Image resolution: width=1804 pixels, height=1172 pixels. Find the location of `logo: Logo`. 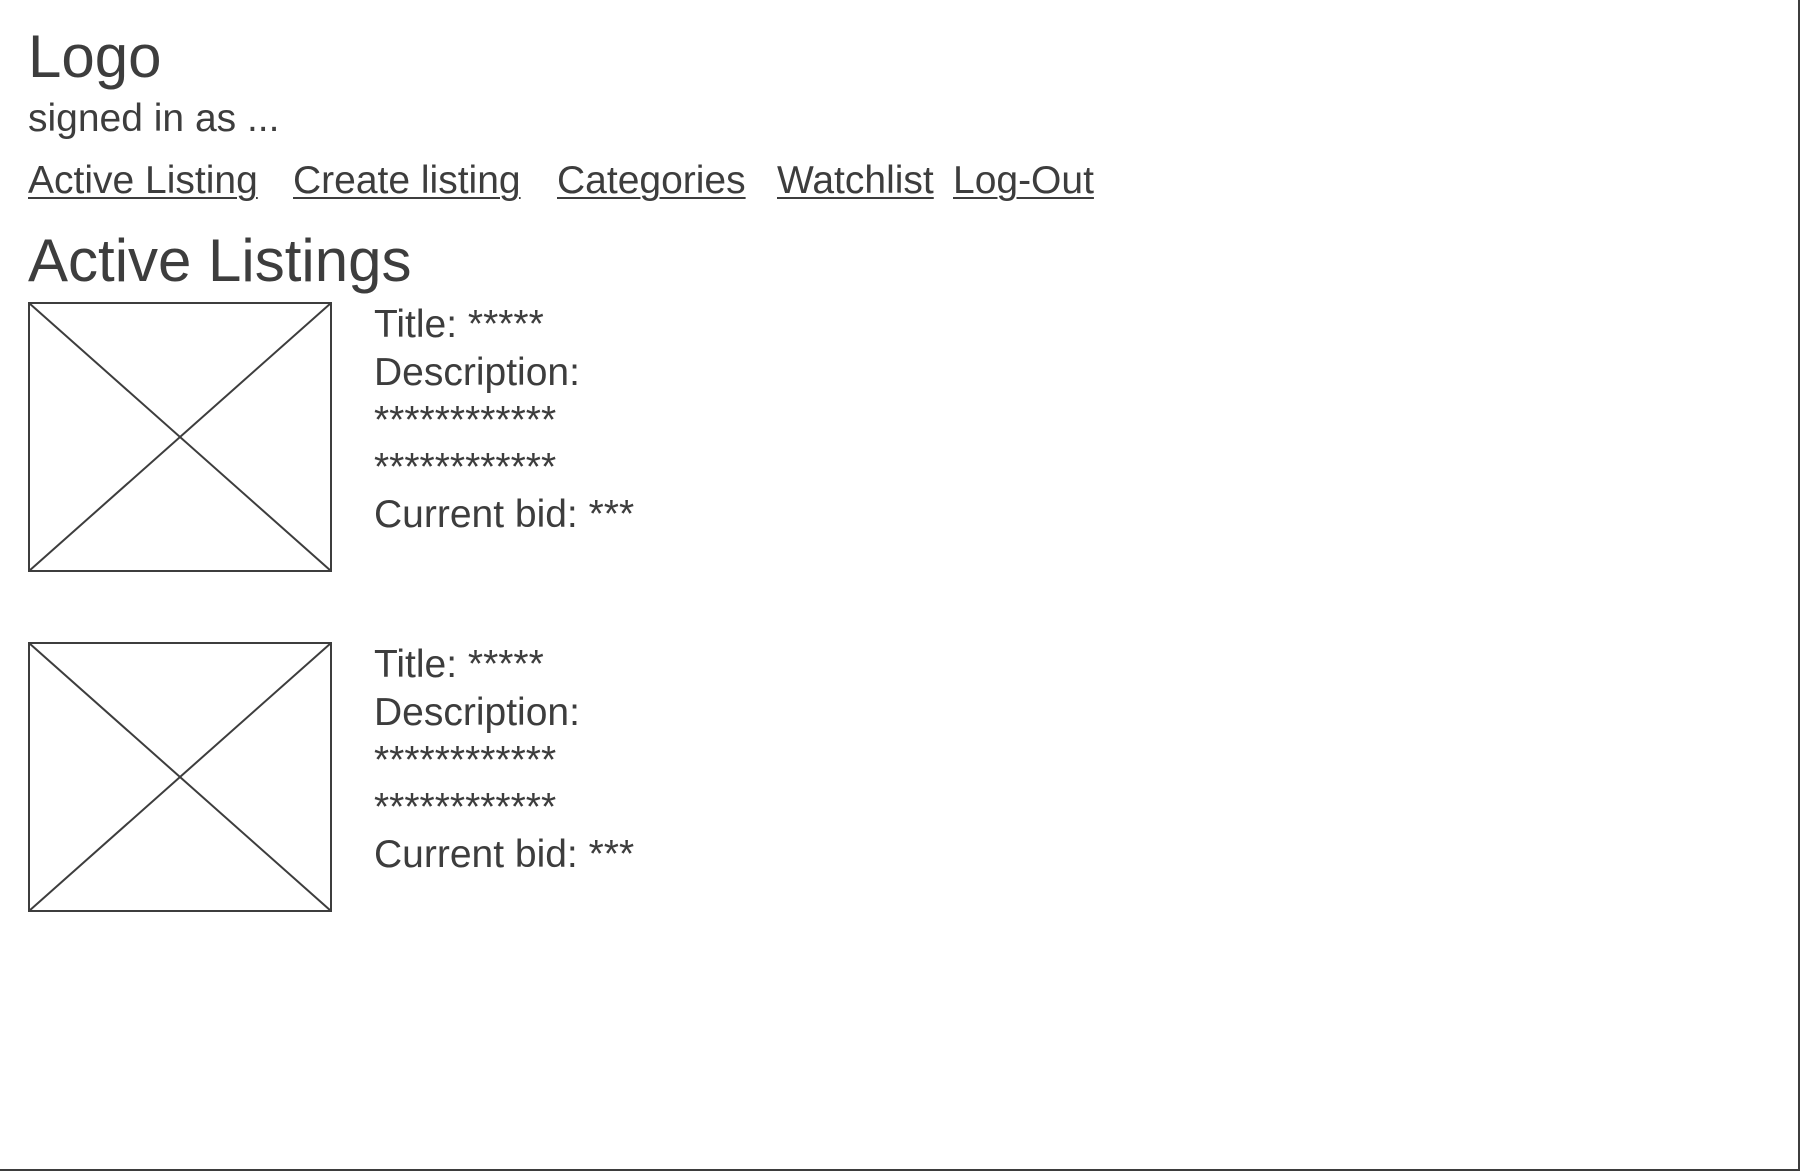

logo: Logo is located at coordinates (94, 57).